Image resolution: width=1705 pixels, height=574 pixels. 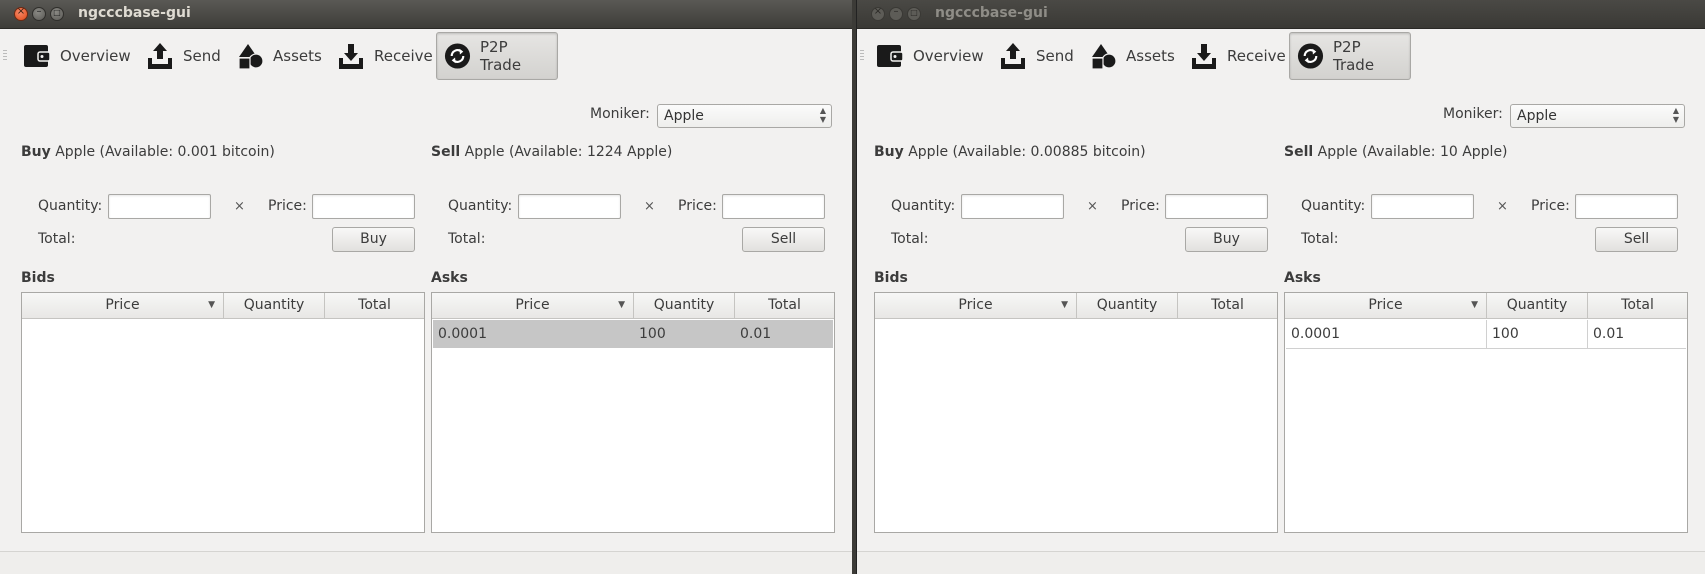 What do you see at coordinates (480, 206) in the screenshot?
I see `sell-quantity-label: Quantity:` at bounding box center [480, 206].